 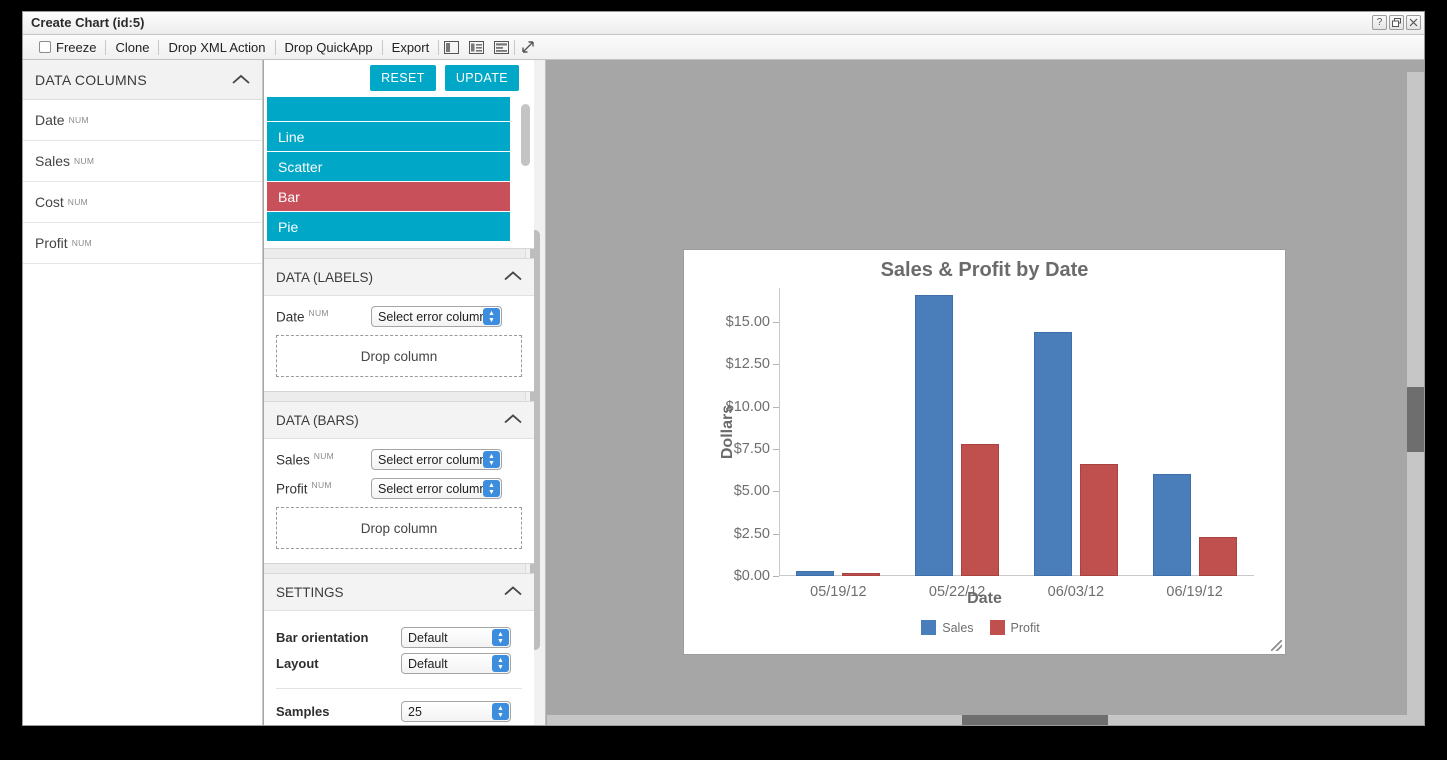 I want to click on data-bars-header: DATA (BARS), so click(x=399, y=420).